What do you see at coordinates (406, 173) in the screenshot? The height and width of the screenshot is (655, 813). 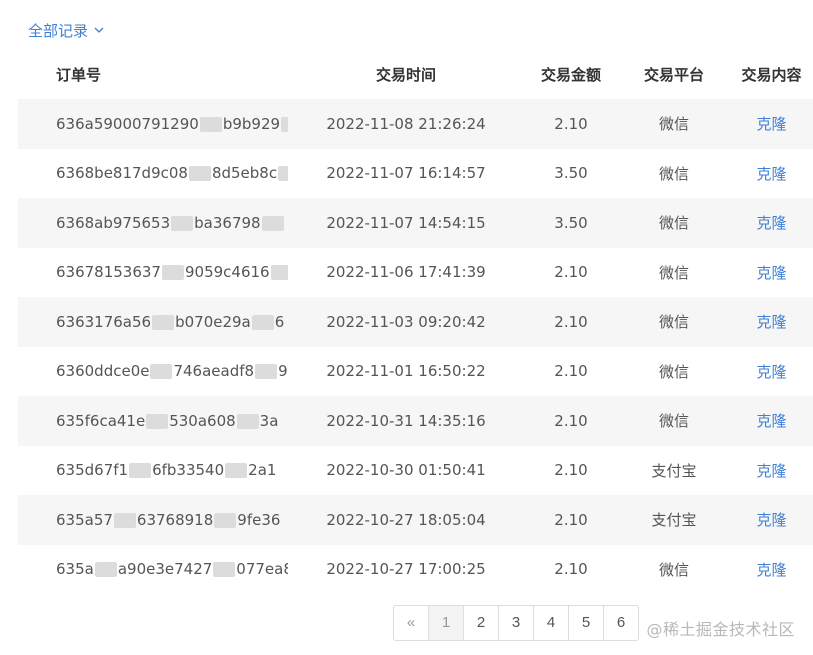 I see `time-cell: 2022-11-07 16:14:57` at bounding box center [406, 173].